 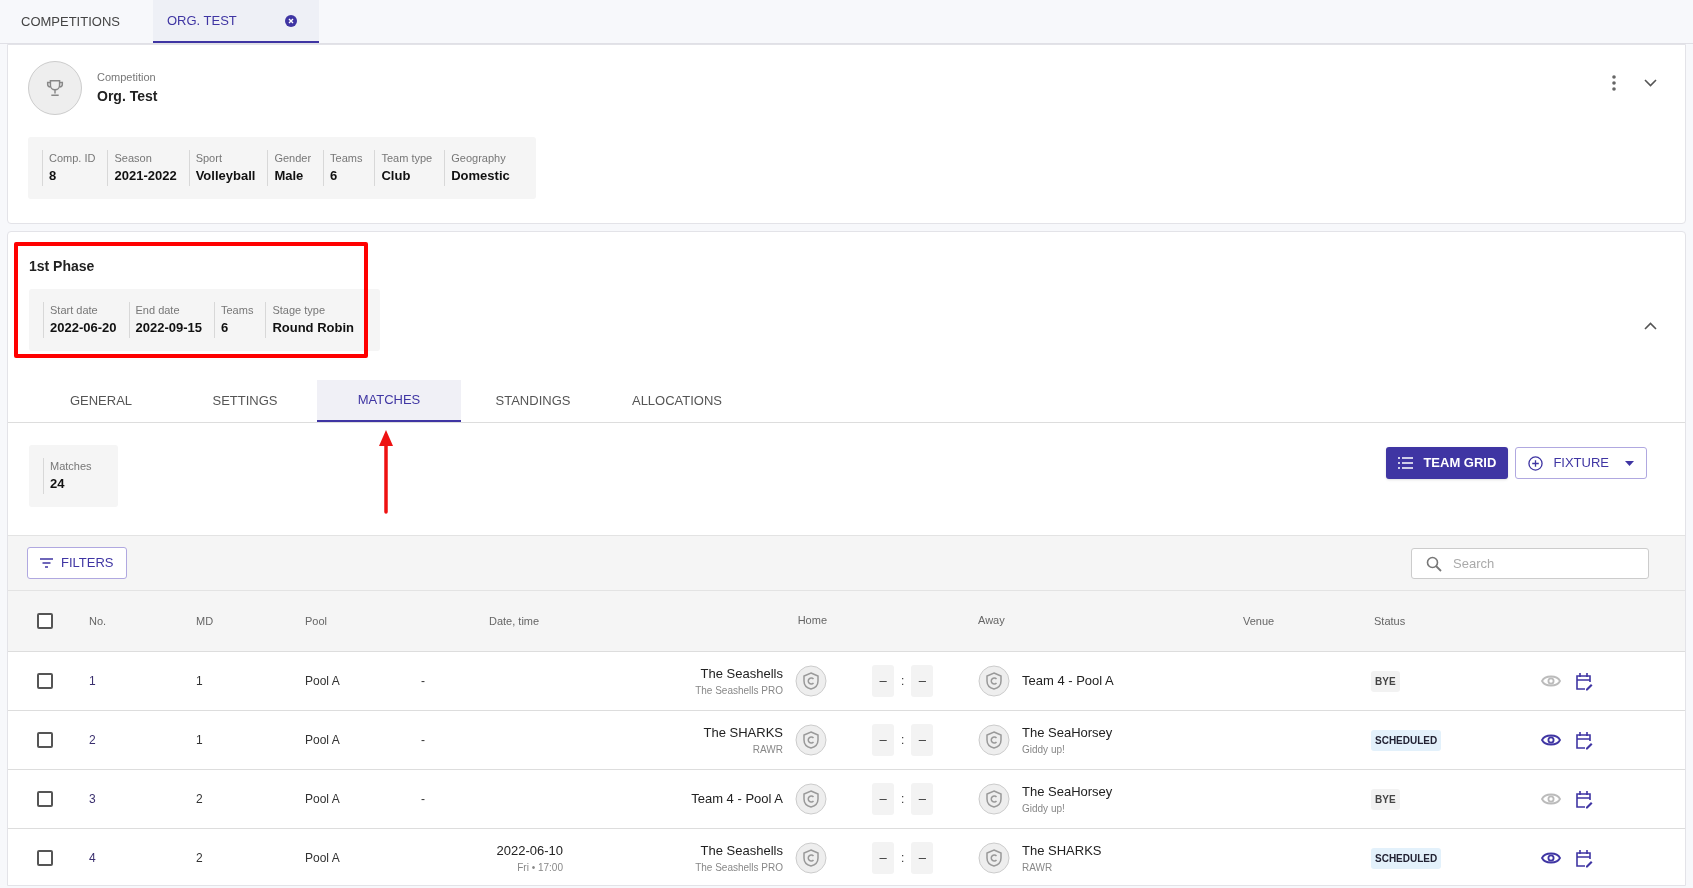 I want to click on home-team-name: The Seashells, so click(x=741, y=850).